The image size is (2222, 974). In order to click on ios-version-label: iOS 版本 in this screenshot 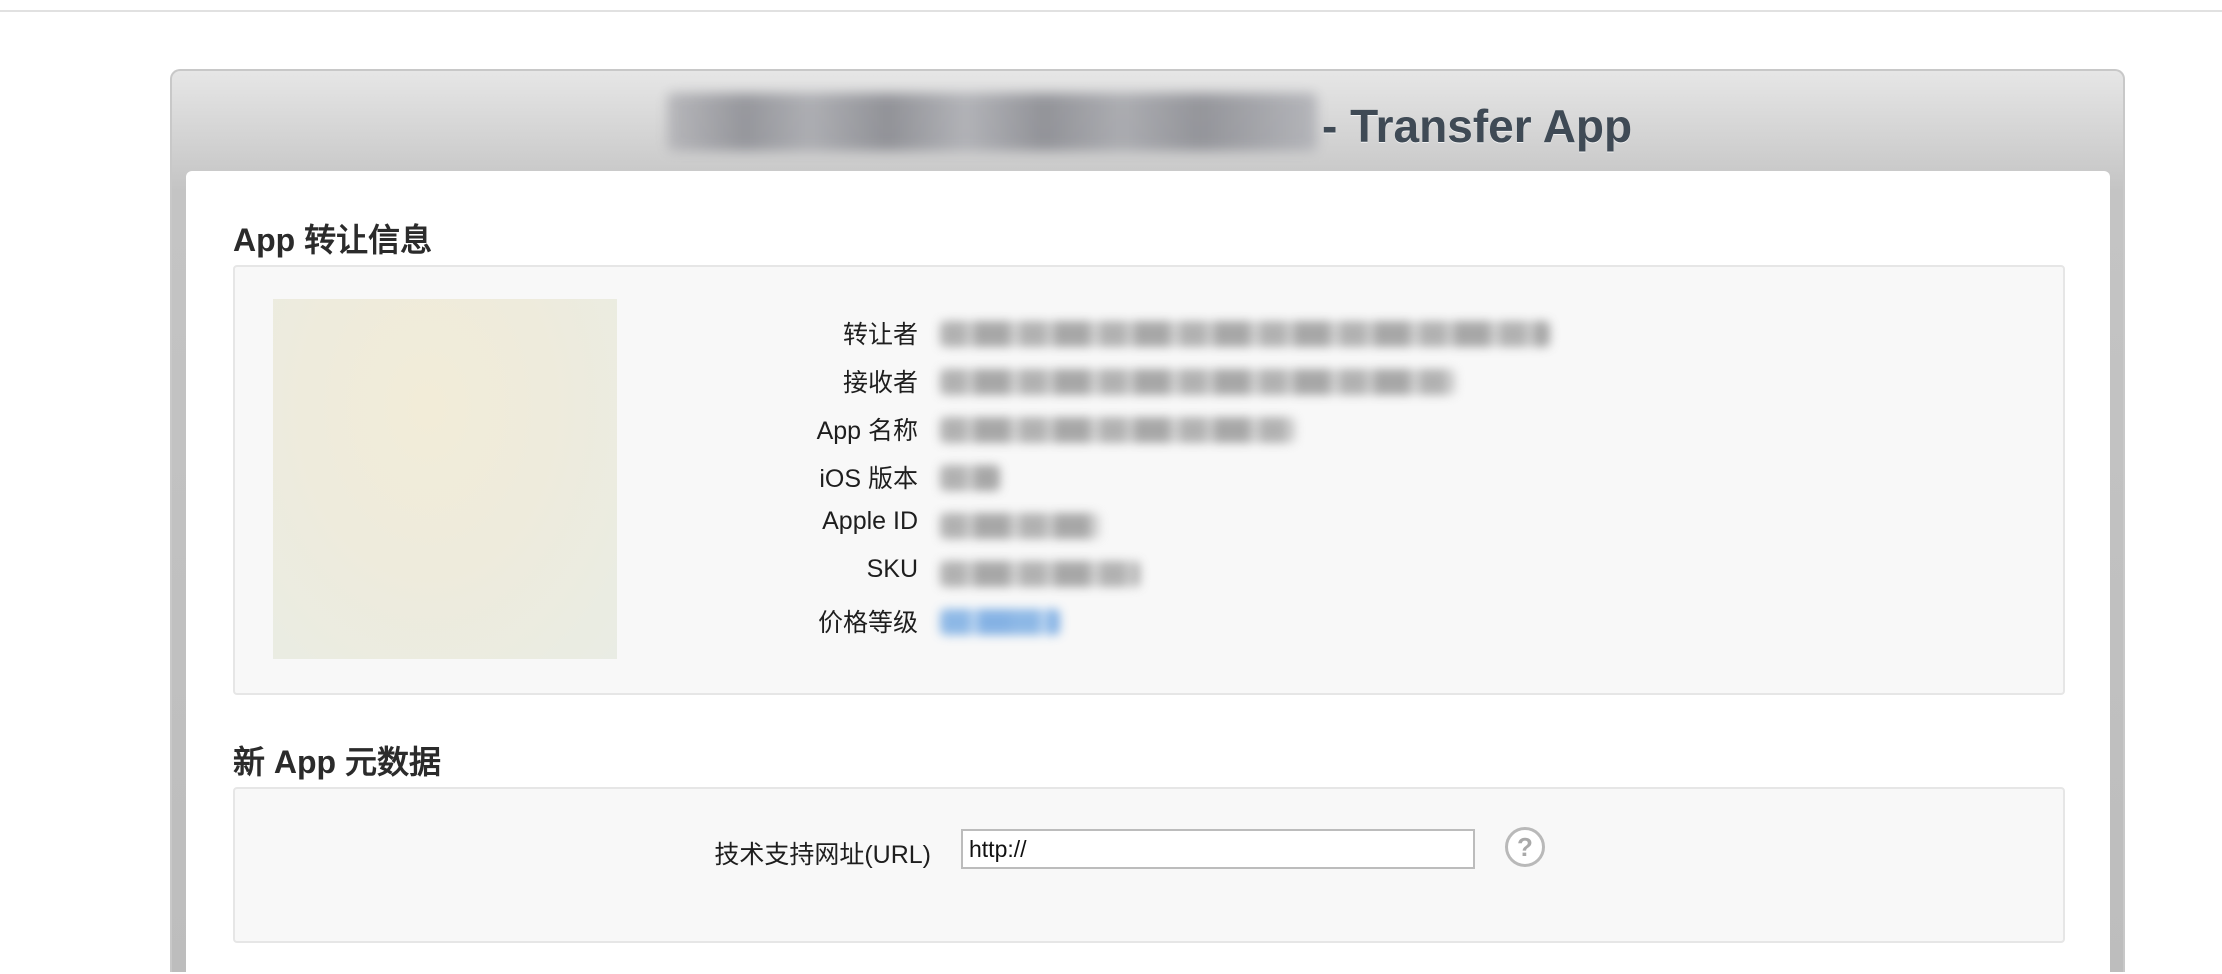, I will do `click(868, 479)`.